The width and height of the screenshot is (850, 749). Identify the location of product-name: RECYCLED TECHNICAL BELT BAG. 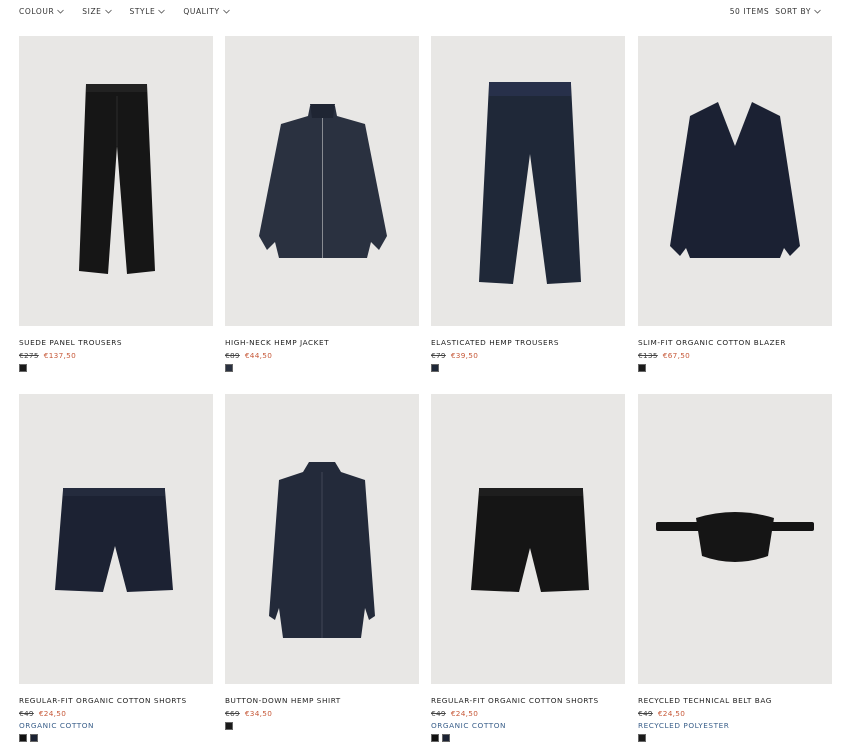
(735, 700).